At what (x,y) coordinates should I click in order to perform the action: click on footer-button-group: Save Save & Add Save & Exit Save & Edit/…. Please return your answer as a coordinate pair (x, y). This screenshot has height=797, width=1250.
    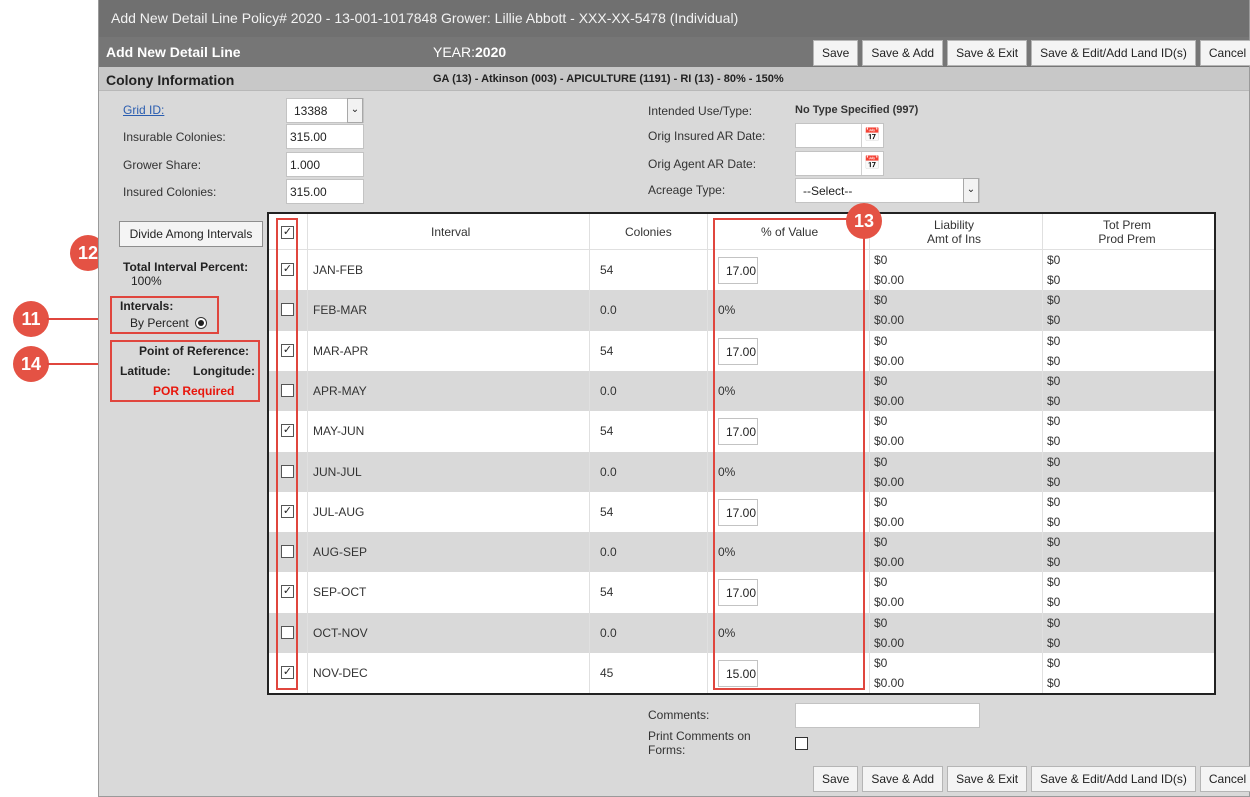
    Looking at the image, I should click on (1031, 779).